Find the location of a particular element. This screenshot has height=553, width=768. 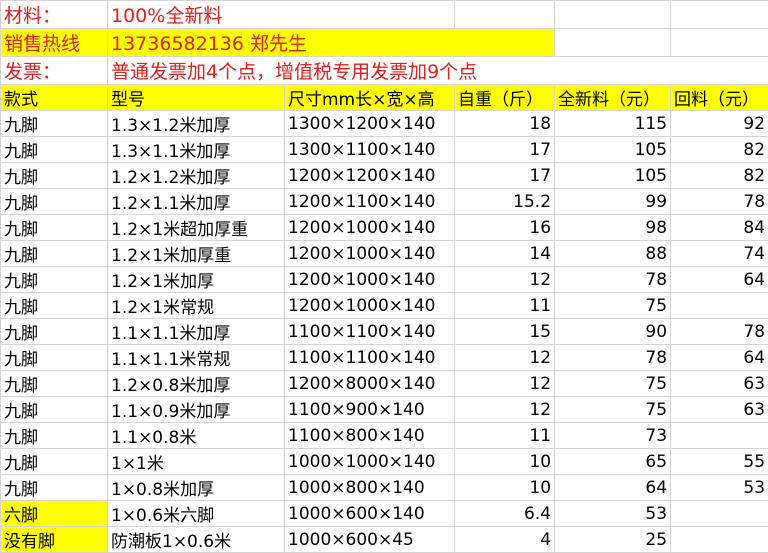

size-cell: 1100×900×140 is located at coordinates (370, 410).